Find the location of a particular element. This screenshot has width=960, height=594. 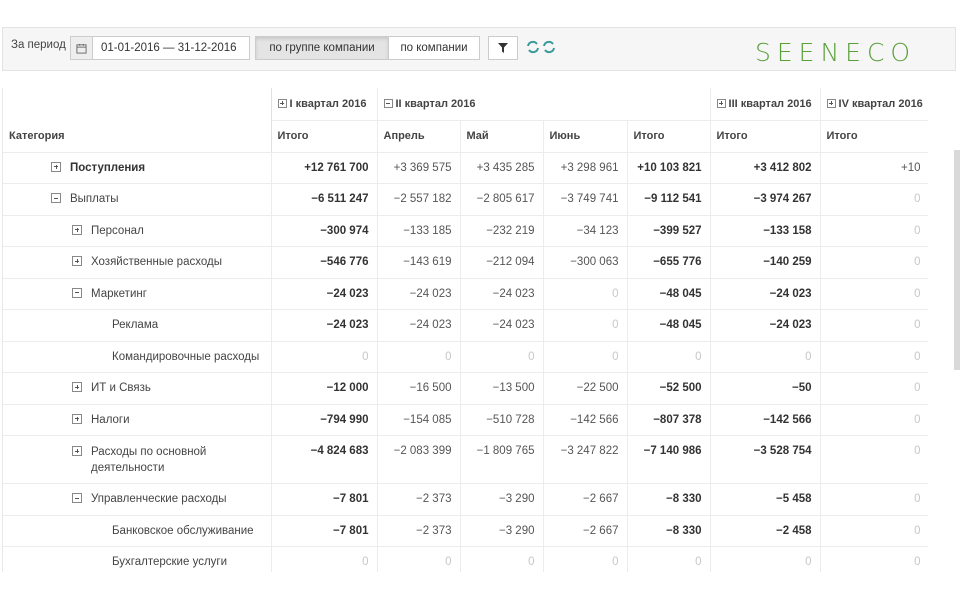

cell: −3 247 822 is located at coordinates (585, 459).